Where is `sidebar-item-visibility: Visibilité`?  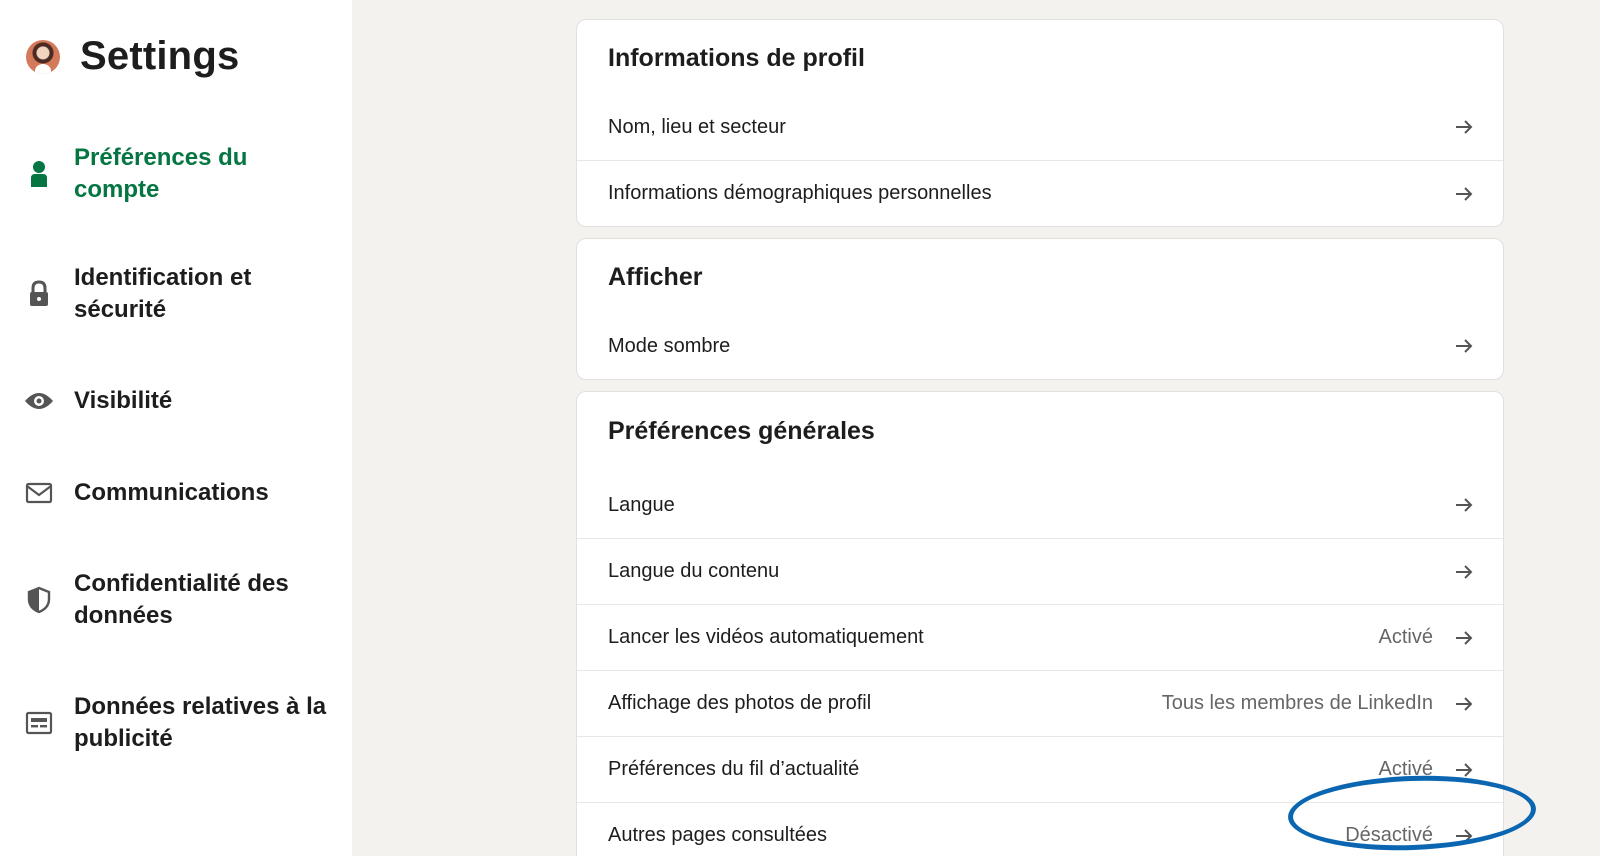
sidebar-item-visibility: Visibilité is located at coordinates (179, 401).